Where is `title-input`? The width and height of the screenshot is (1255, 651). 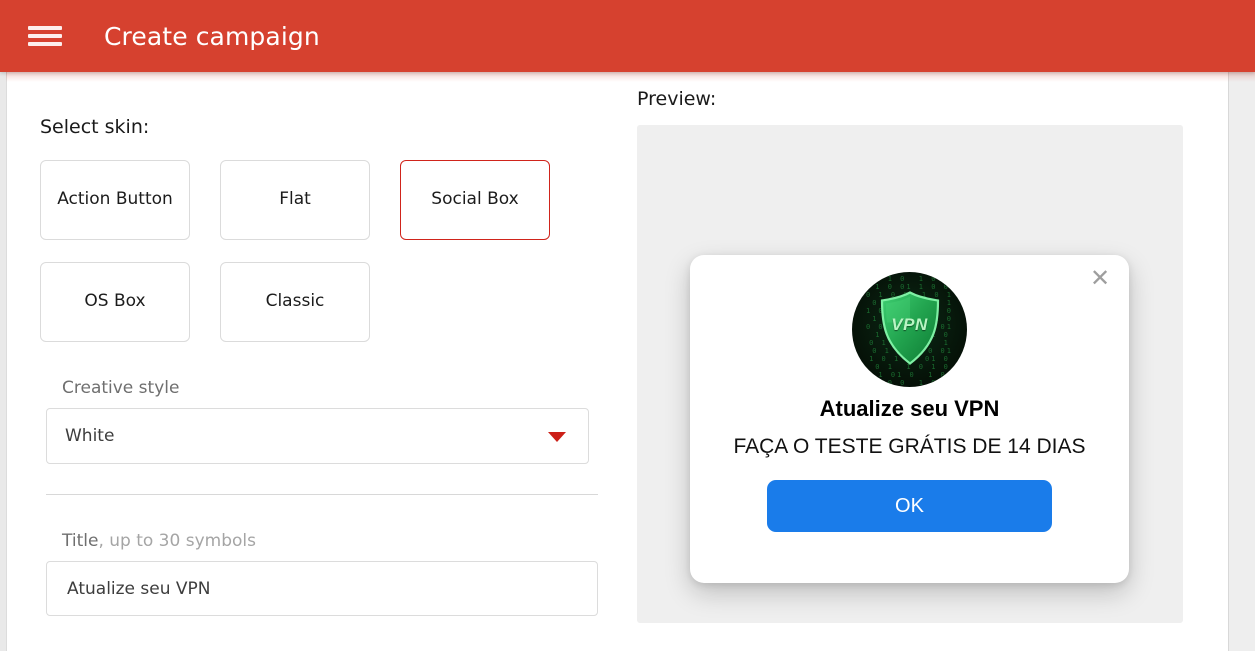
title-input is located at coordinates (322, 588).